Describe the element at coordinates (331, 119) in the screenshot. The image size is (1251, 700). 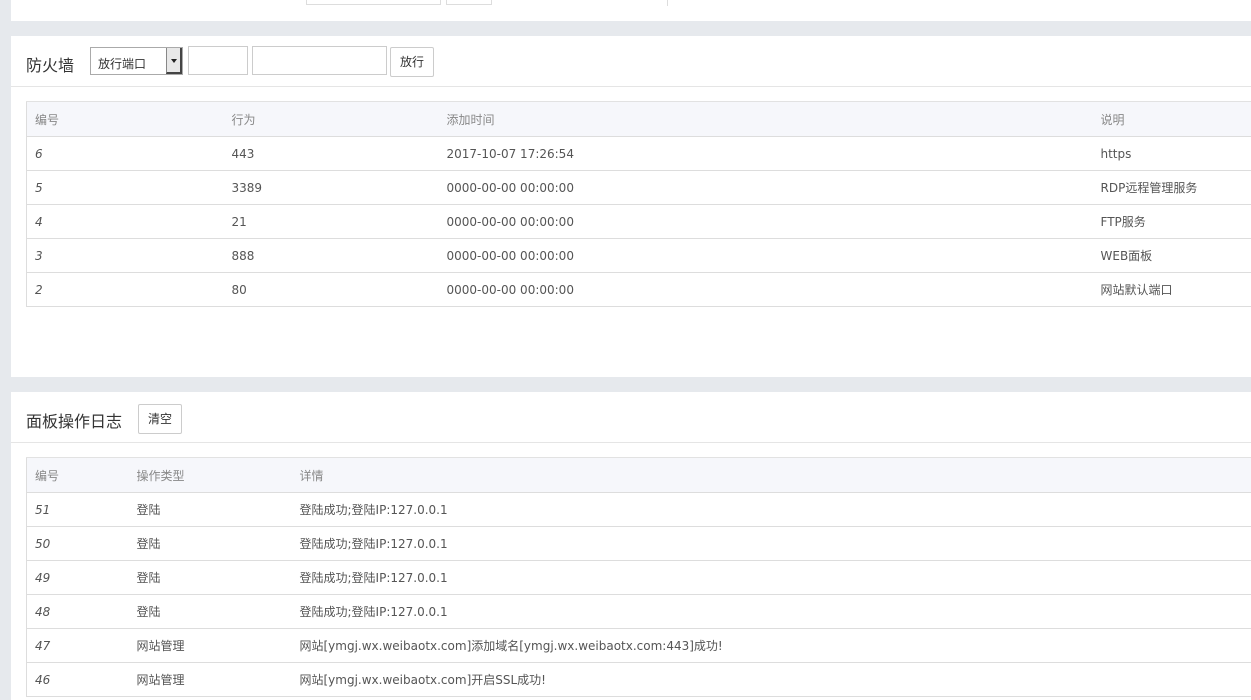
I see `col-header-action: 行为` at that location.